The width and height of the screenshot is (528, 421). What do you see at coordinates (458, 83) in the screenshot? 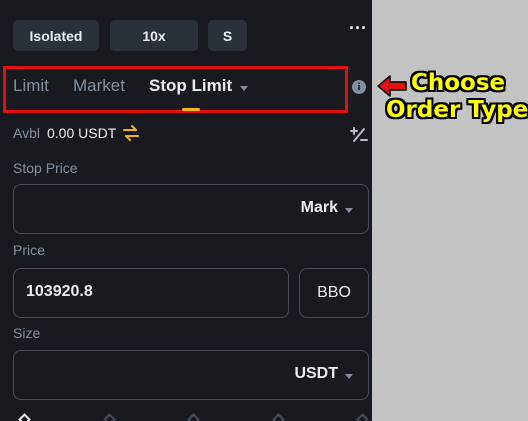
I see `annotation-text-line1: Choose` at bounding box center [458, 83].